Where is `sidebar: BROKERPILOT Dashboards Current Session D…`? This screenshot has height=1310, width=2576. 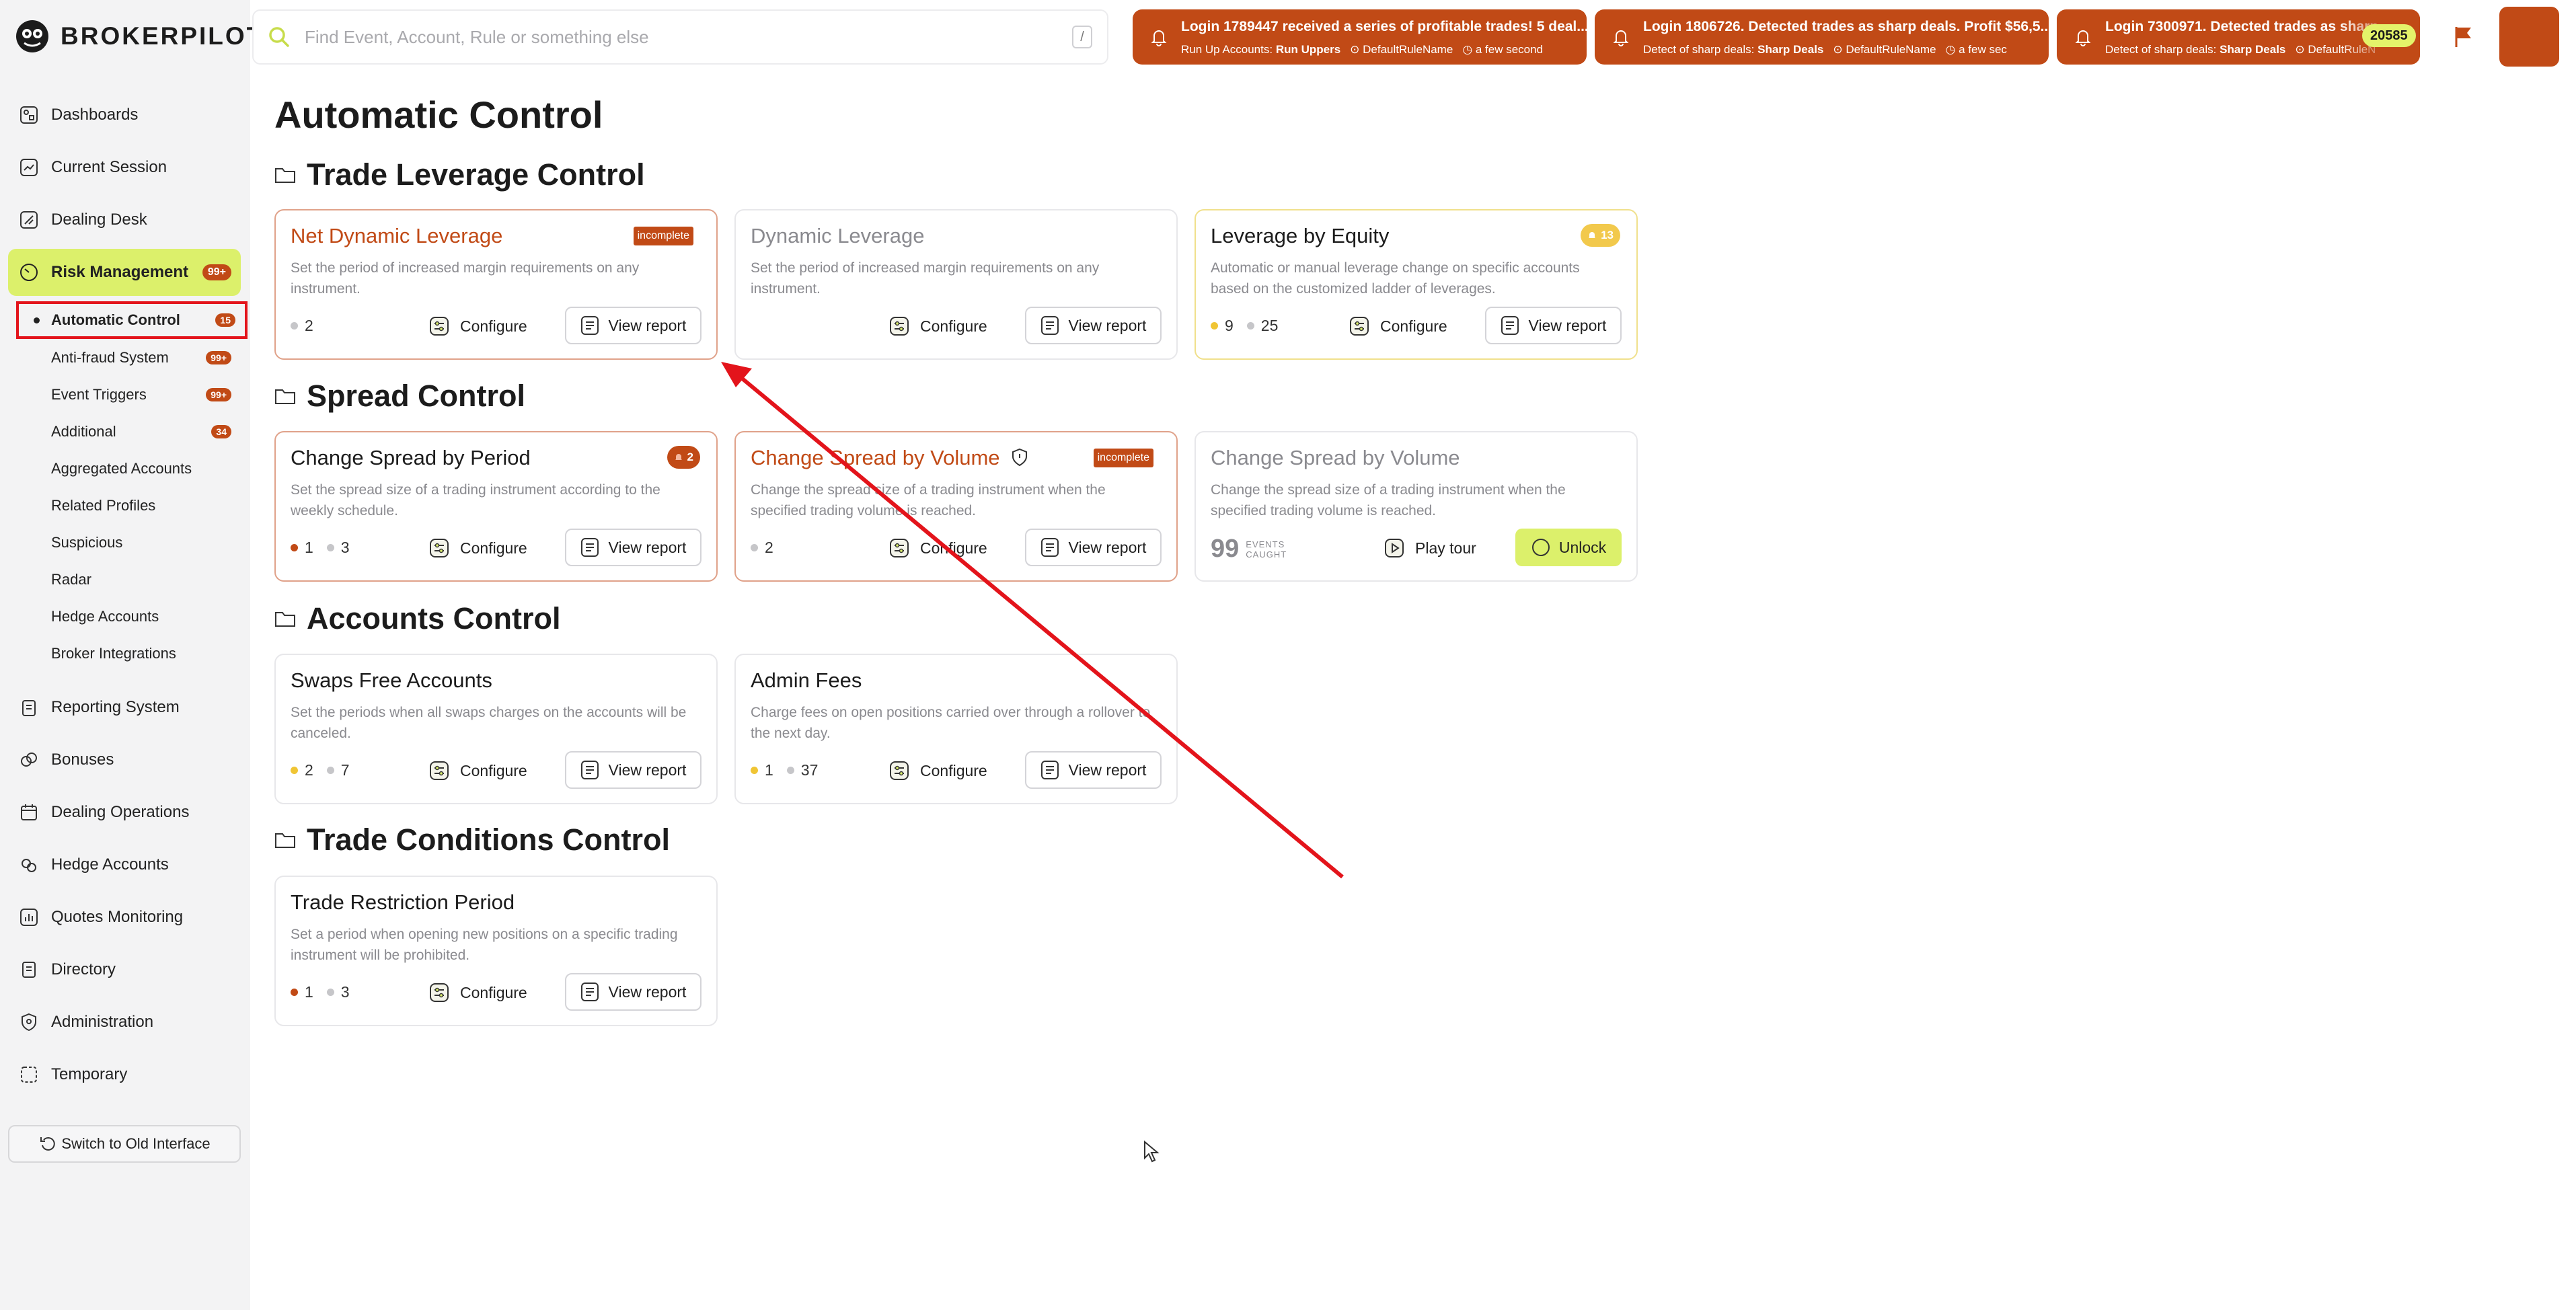 sidebar: BROKERPILOT Dashboards Current Session D… is located at coordinates (131, 655).